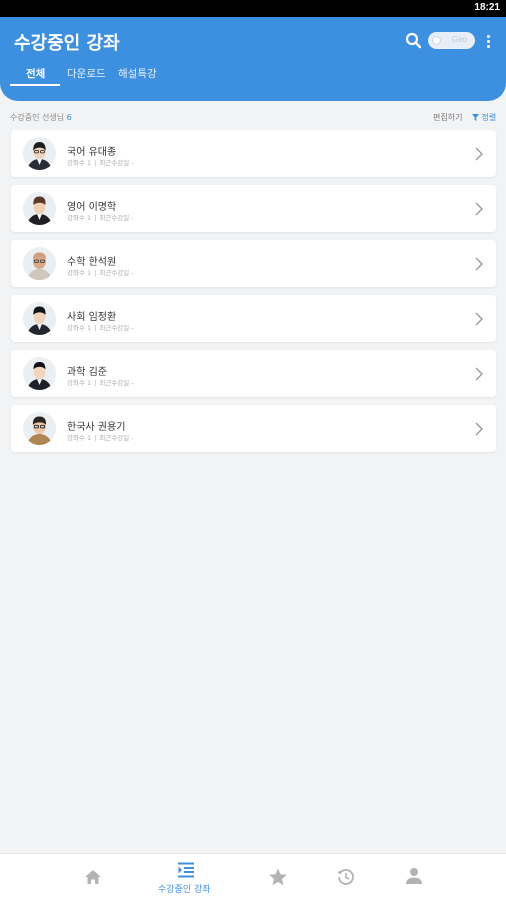 This screenshot has height=900, width=506. I want to click on star-icon, so click(278, 877).